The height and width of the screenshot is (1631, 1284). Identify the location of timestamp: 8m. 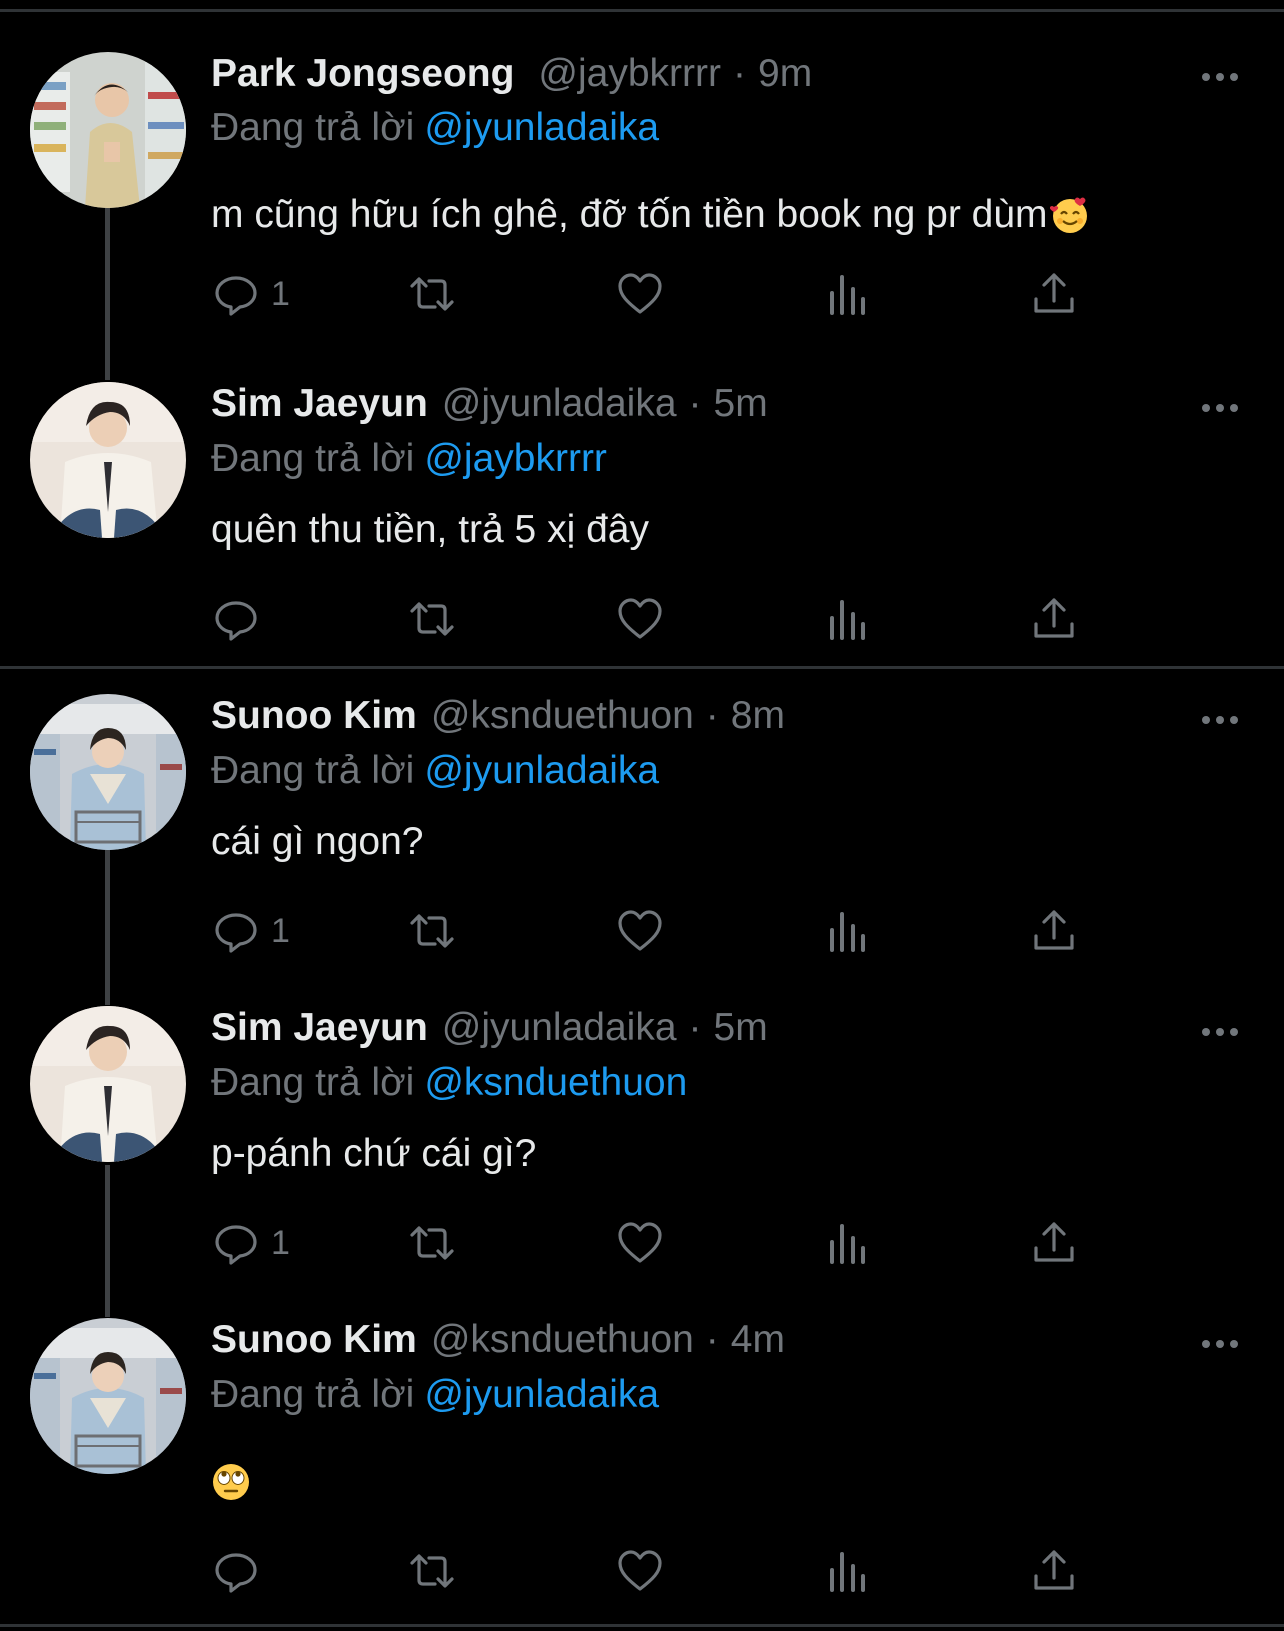
(758, 716).